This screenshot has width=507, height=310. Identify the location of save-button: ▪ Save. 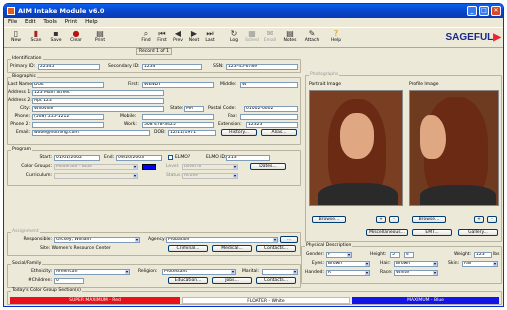
(56, 38).